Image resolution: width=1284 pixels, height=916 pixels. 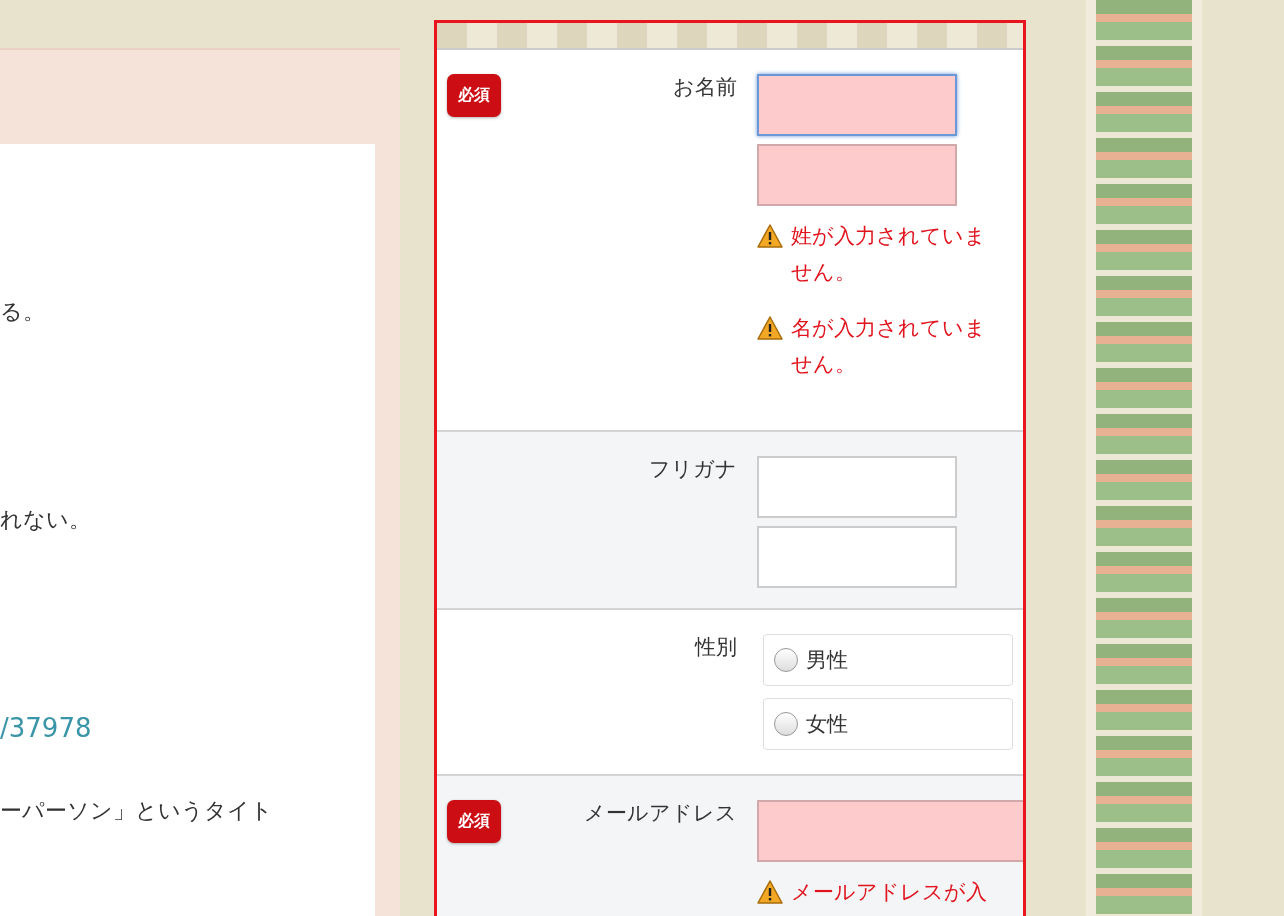 I want to click on error-message: 名が入力されていません。, so click(x=889, y=346).